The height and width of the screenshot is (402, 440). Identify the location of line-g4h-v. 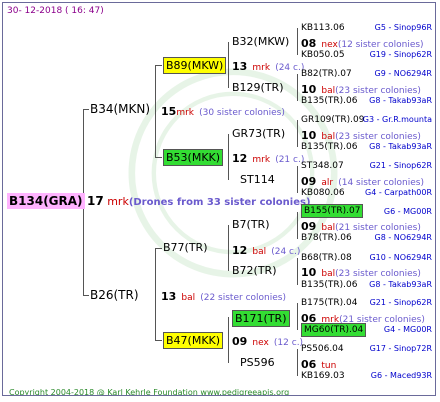
(297, 362).